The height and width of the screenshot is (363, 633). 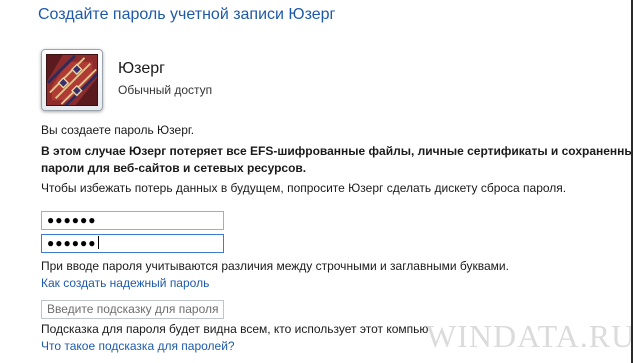 I want to click on strong-password-link: Как создать надежный пароль, so click(x=125, y=283).